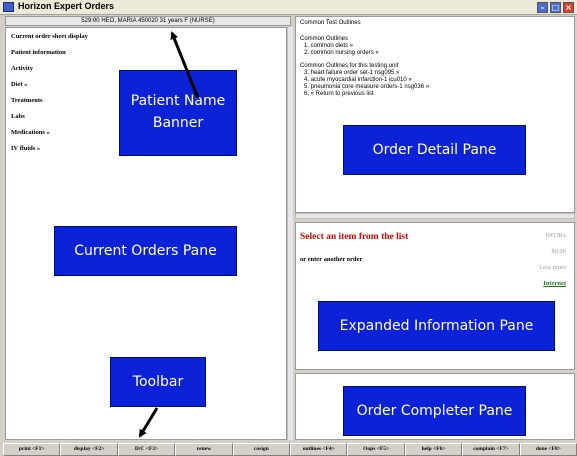  Describe the element at coordinates (185, 65) in the screenshot. I see `banner-arrow-icon` at that location.